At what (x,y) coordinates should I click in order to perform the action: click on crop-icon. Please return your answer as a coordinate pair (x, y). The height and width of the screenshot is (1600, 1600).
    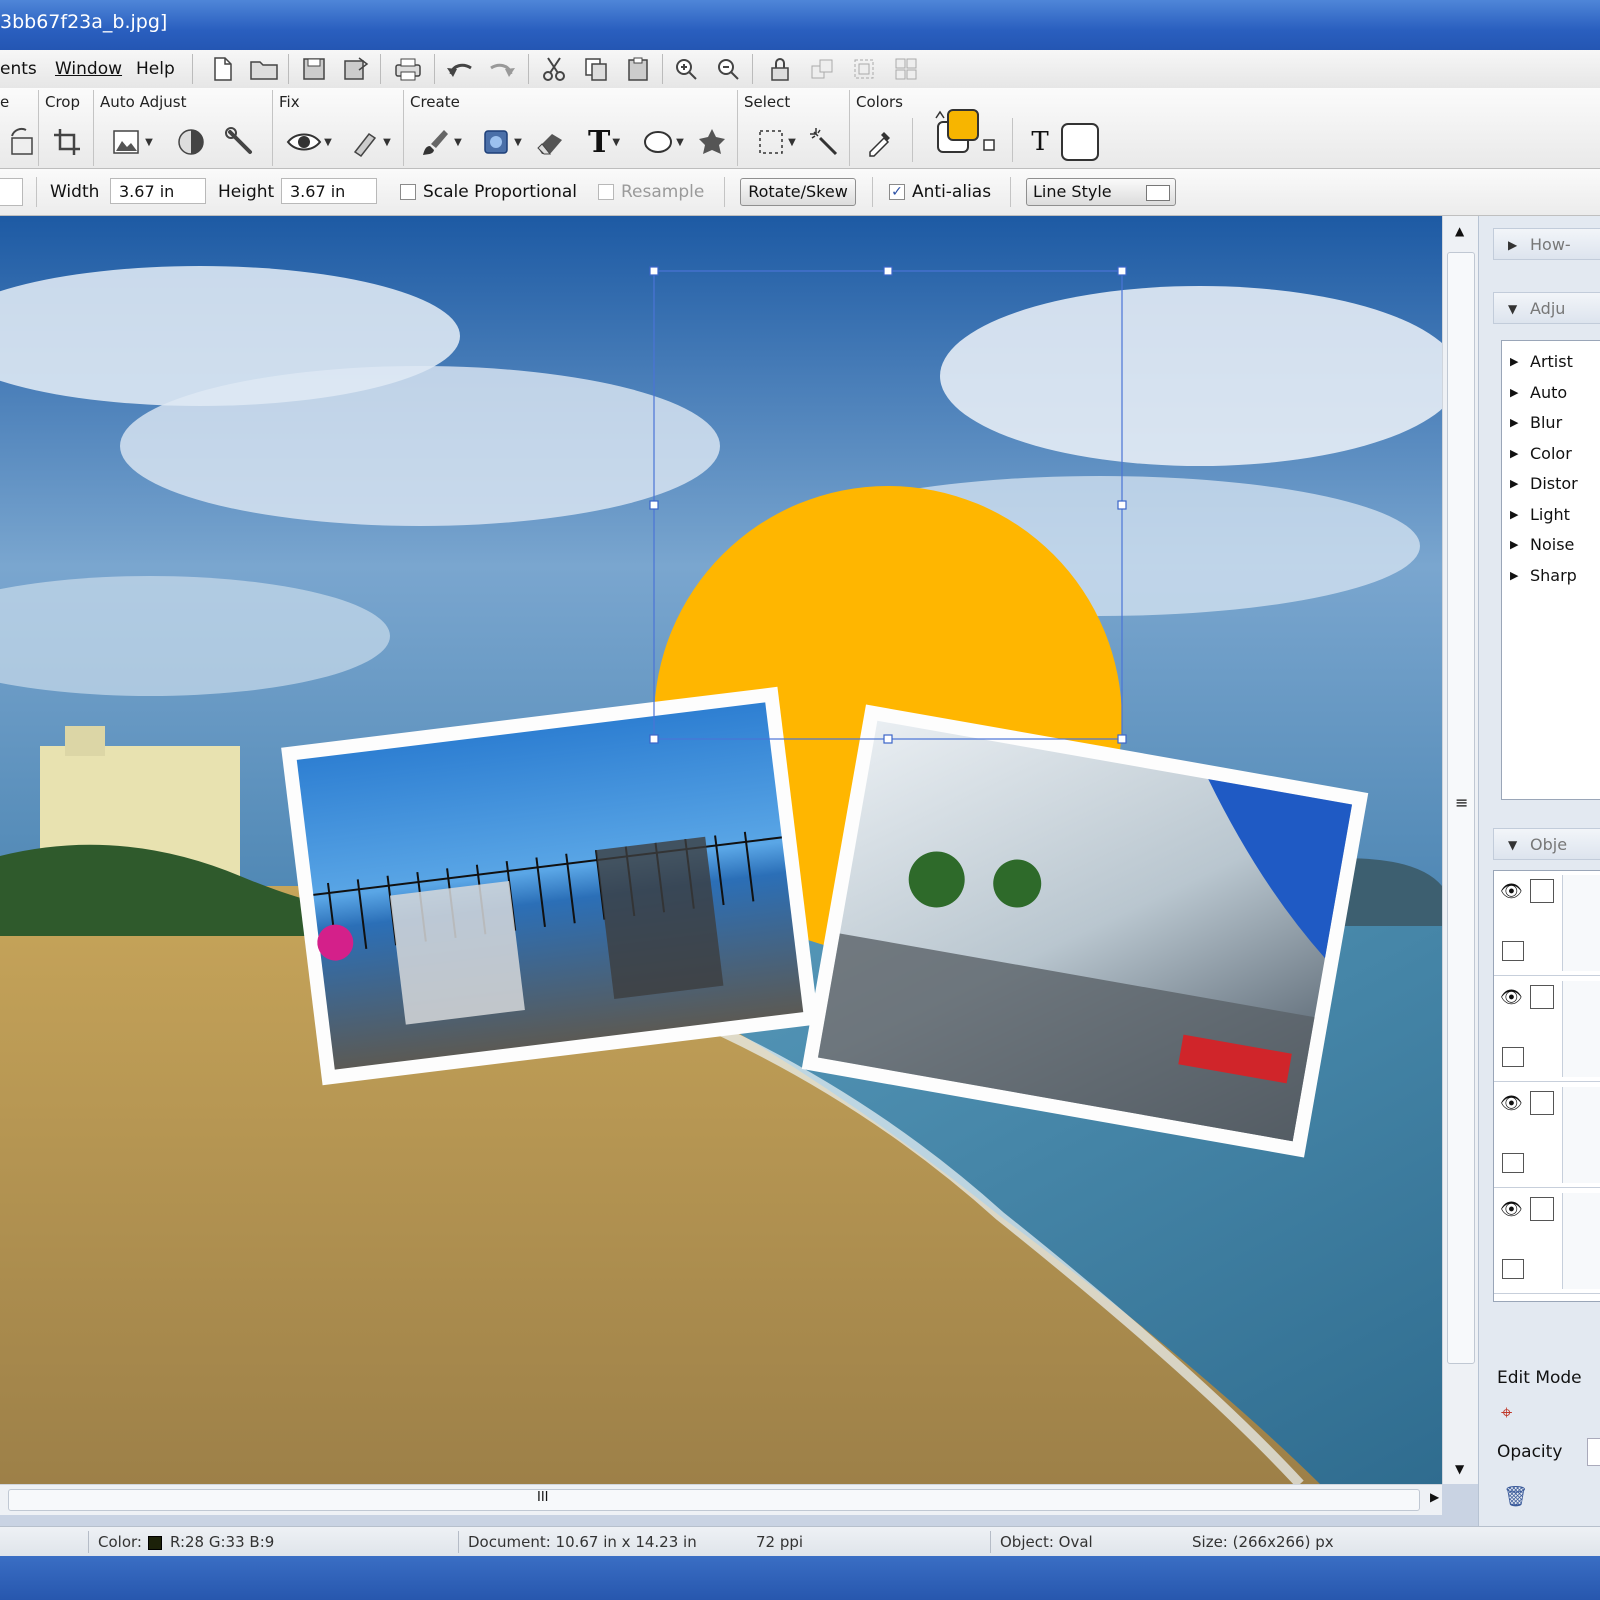
    Looking at the image, I should click on (67, 142).